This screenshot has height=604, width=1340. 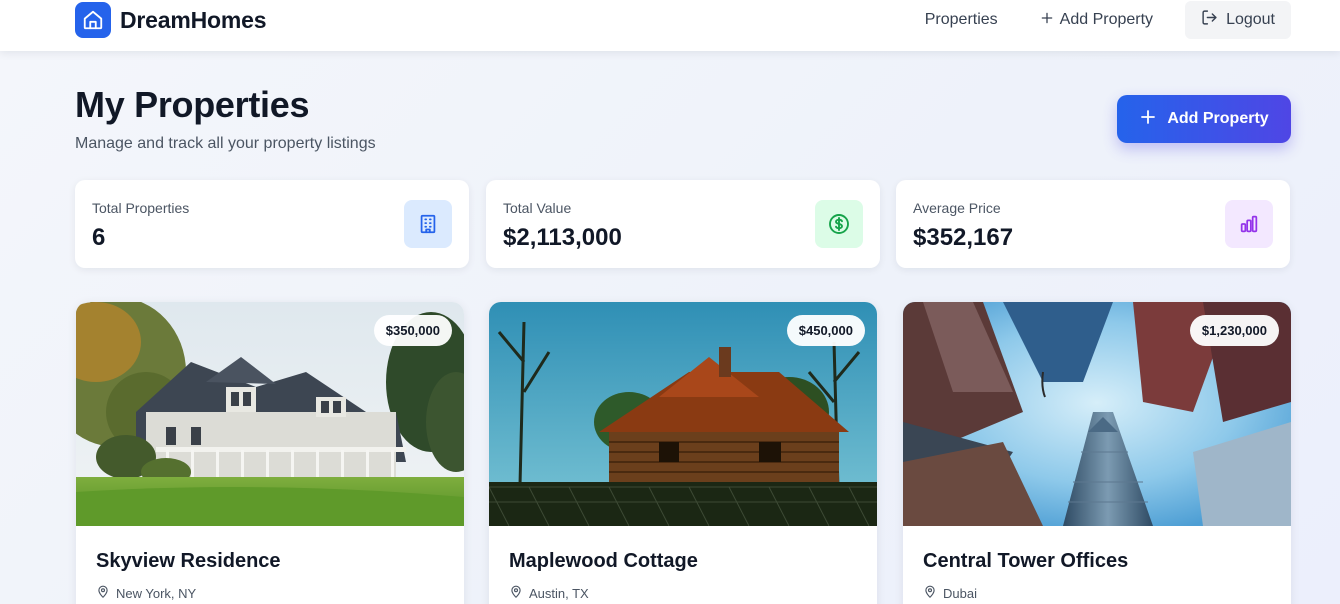 I want to click on property-photo: $1,230,000, so click(x=1097, y=414).